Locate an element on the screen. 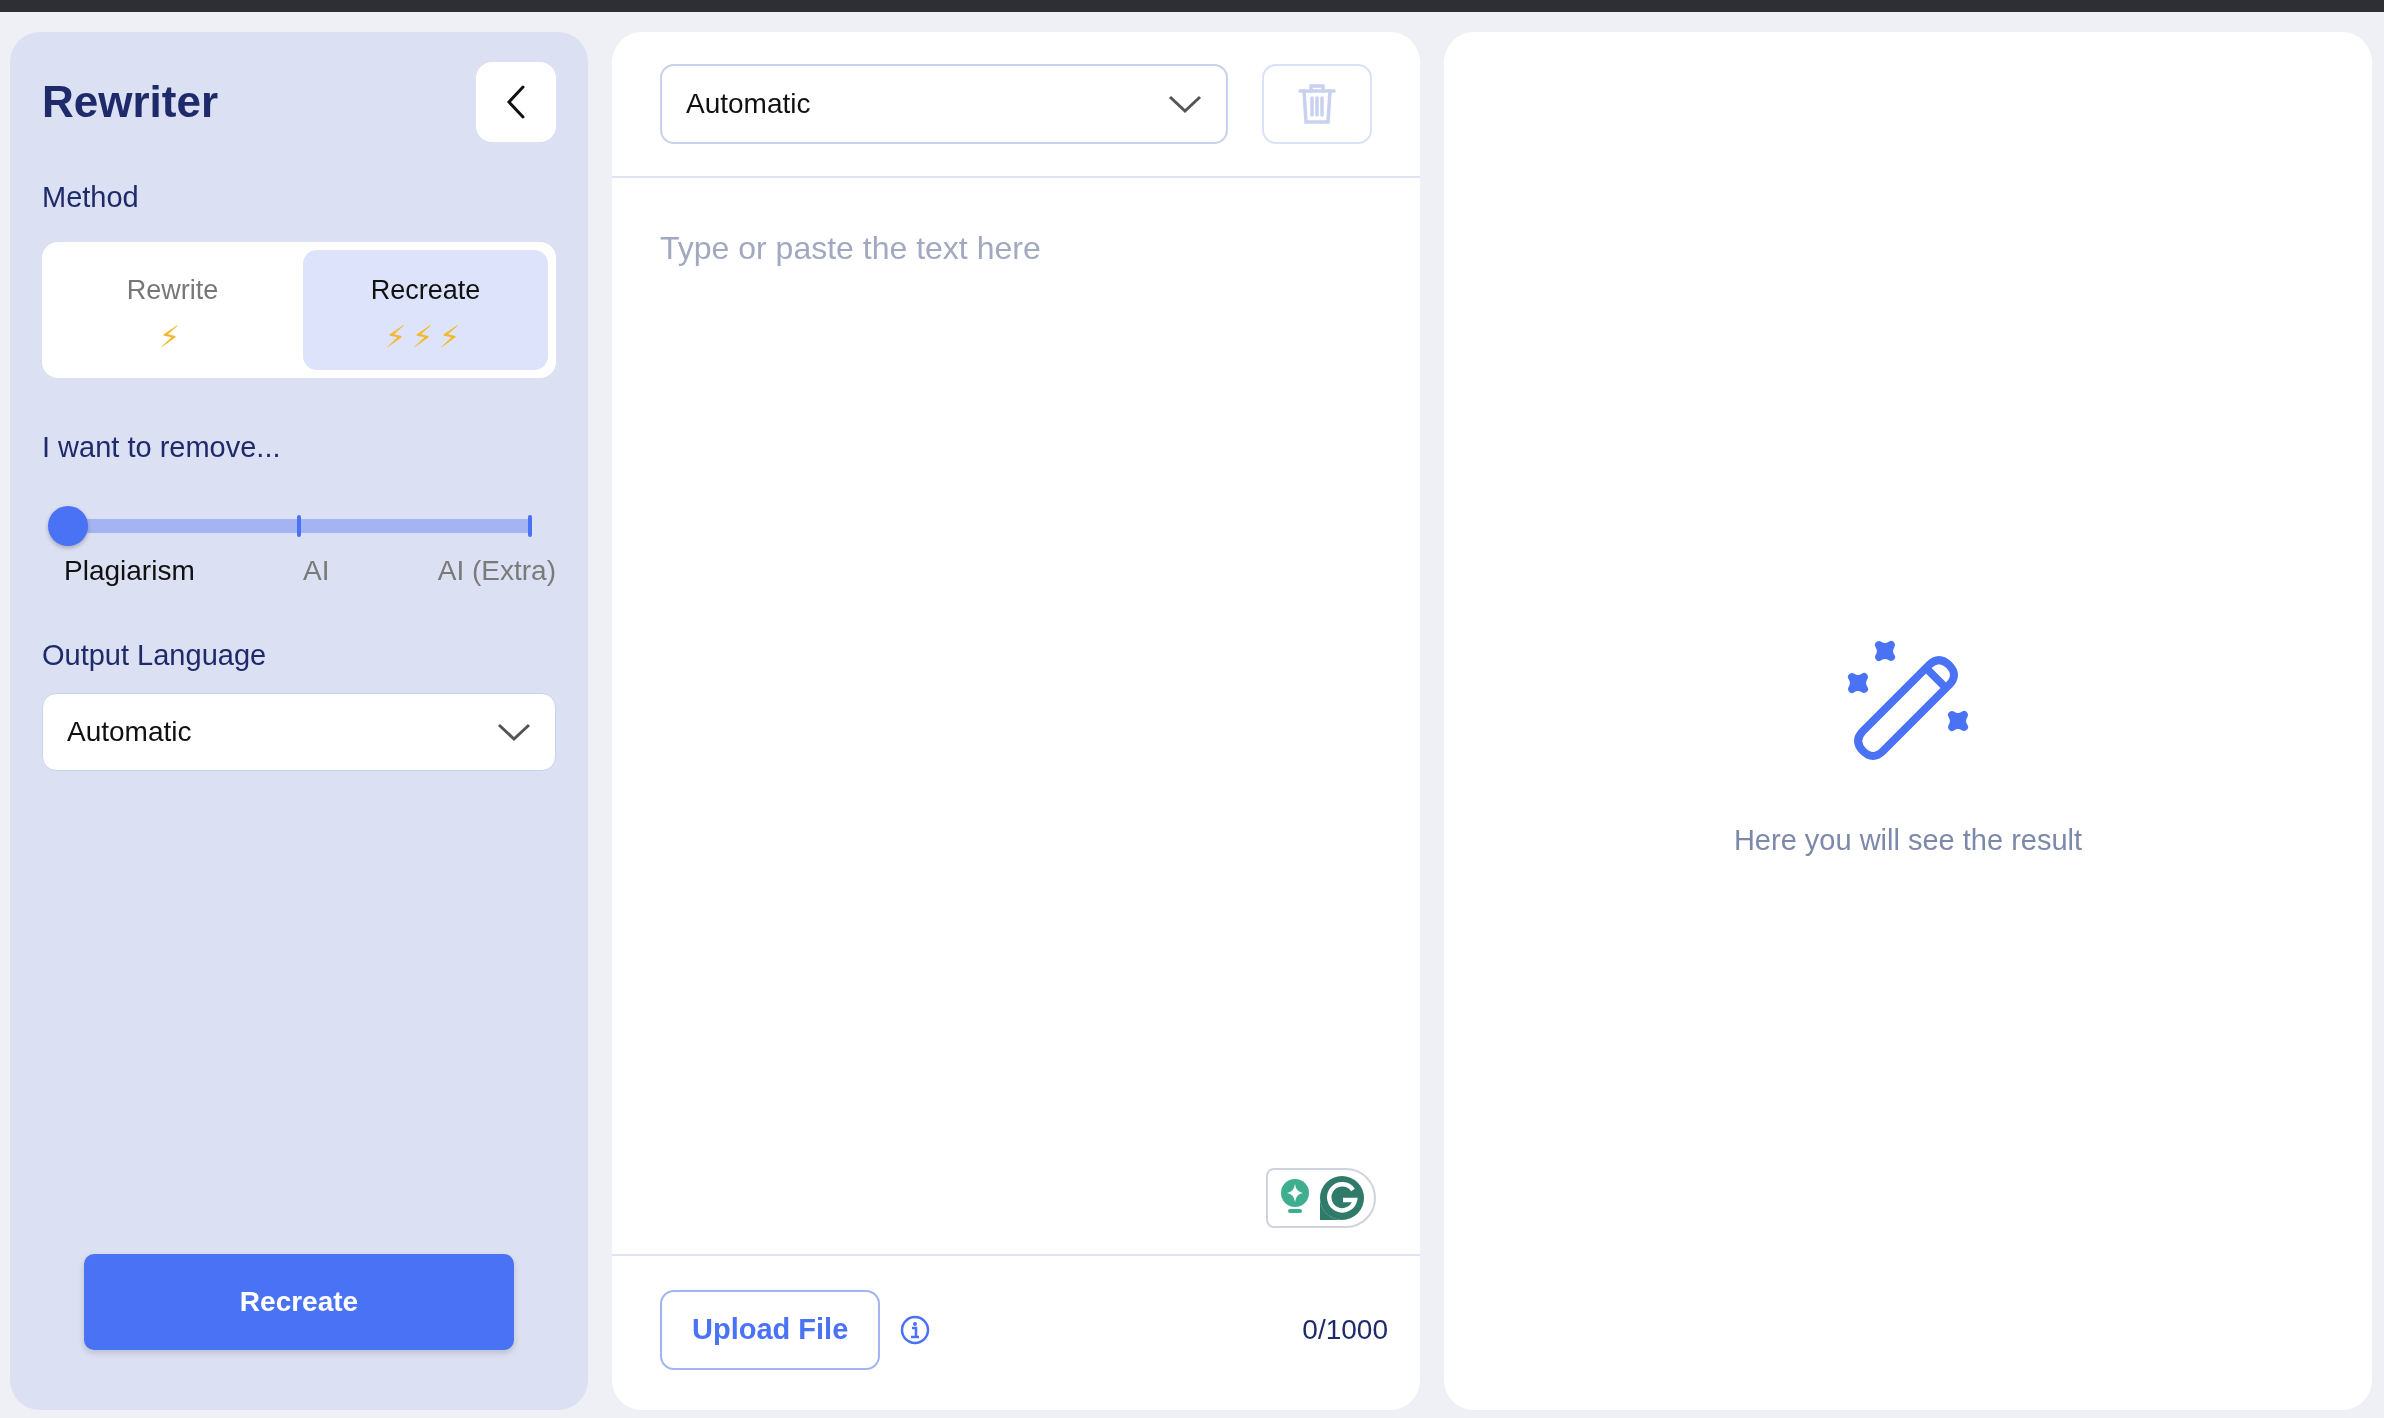 Image resolution: width=2384 pixels, height=1418 pixels. g-logo-icon is located at coordinates (1341, 1198).